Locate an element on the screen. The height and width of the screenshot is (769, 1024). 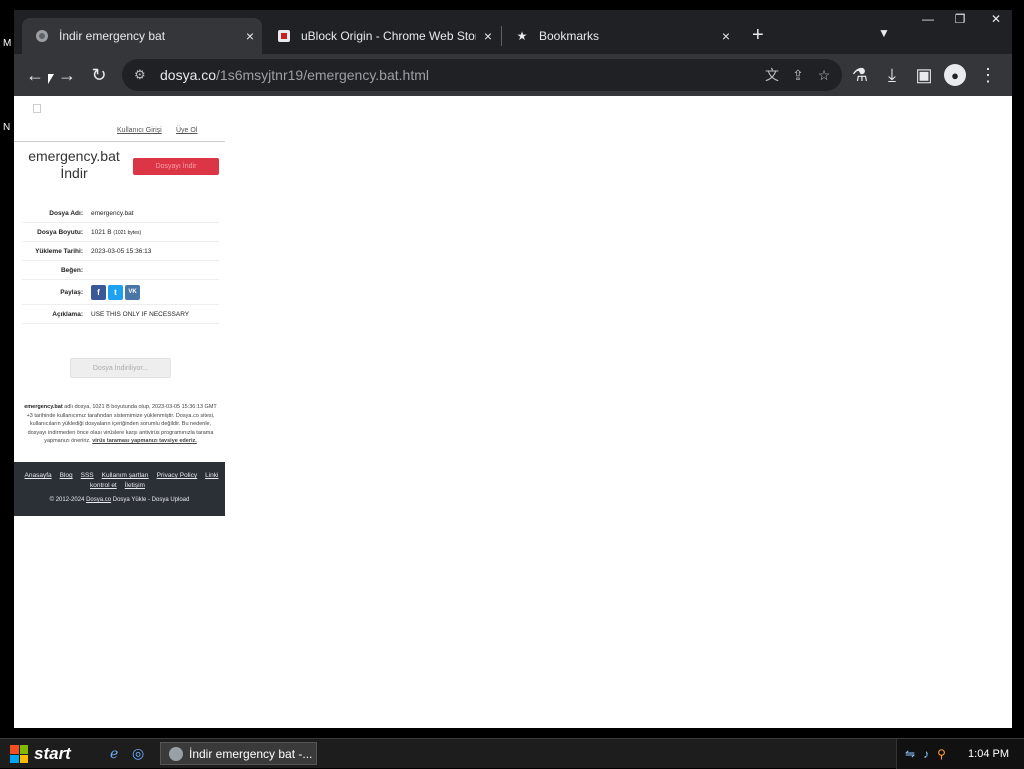
facebook-icon: f is located at coordinates (98, 292).